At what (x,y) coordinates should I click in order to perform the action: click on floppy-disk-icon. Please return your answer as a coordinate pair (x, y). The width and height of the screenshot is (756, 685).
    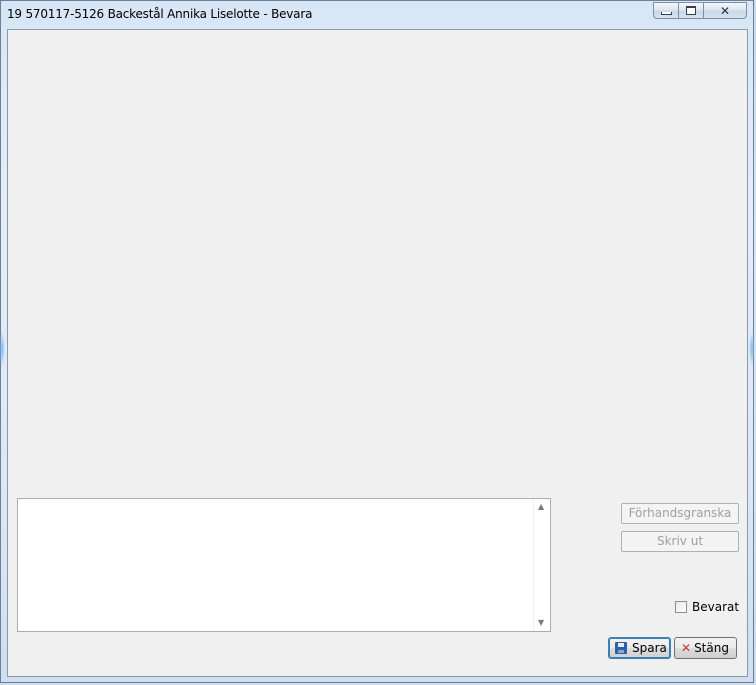
    Looking at the image, I should click on (621, 648).